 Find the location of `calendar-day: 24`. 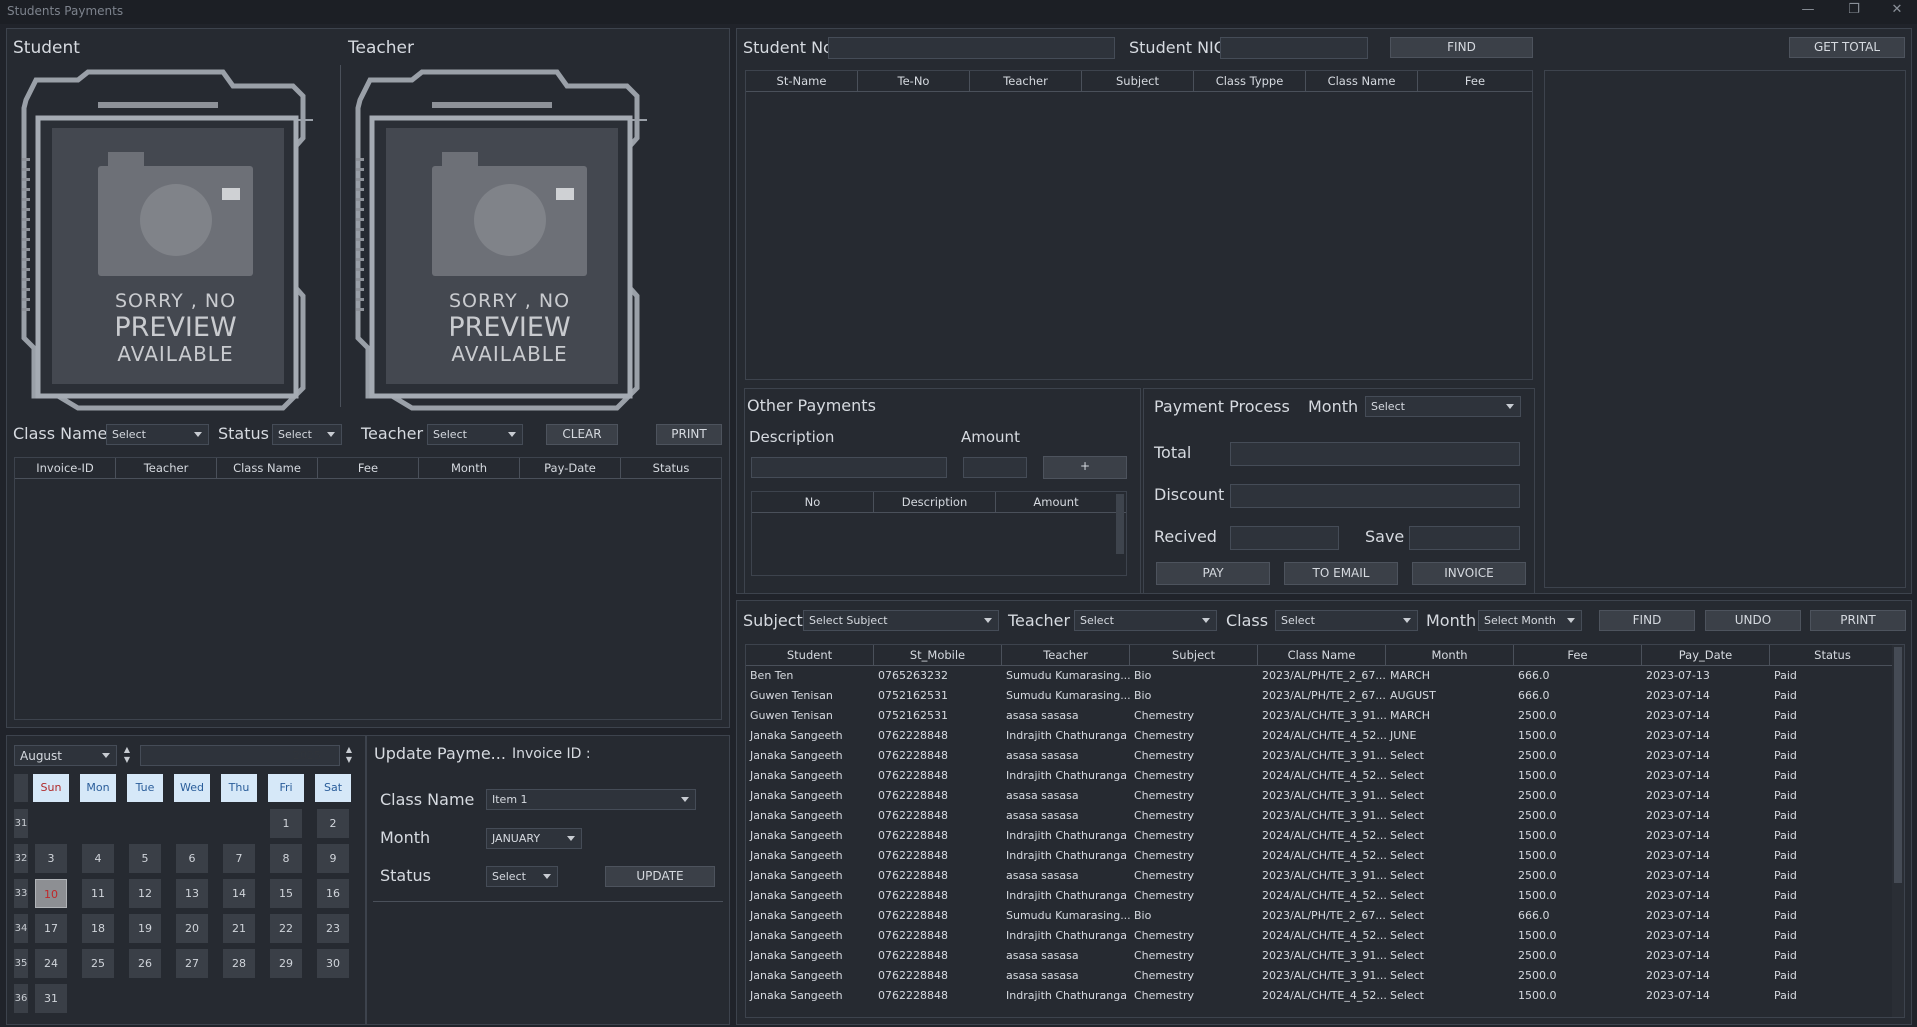

calendar-day: 24 is located at coordinates (51, 963).